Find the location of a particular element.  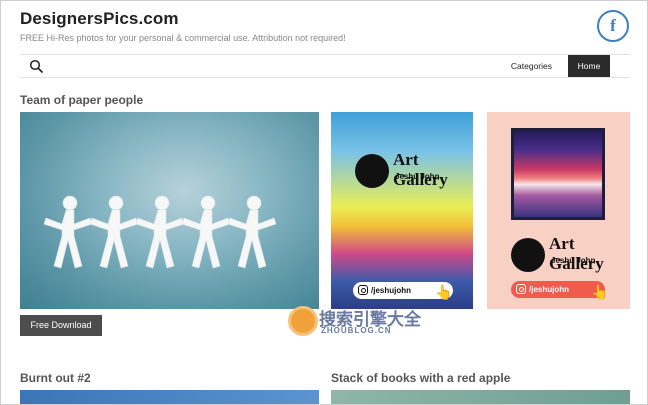

watermark-url: ZHOUBLOG.CN is located at coordinates (356, 330).